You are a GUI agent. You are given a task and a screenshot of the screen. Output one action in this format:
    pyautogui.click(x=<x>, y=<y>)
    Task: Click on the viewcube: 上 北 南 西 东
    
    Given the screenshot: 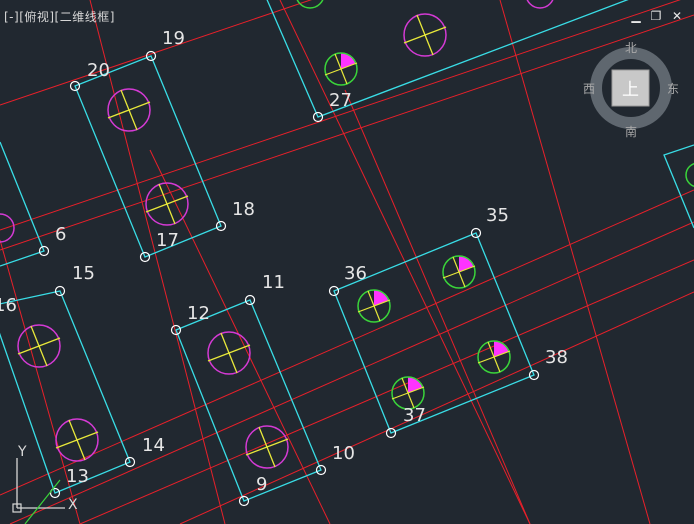 What is the action you would take?
    pyautogui.click(x=631, y=90)
    